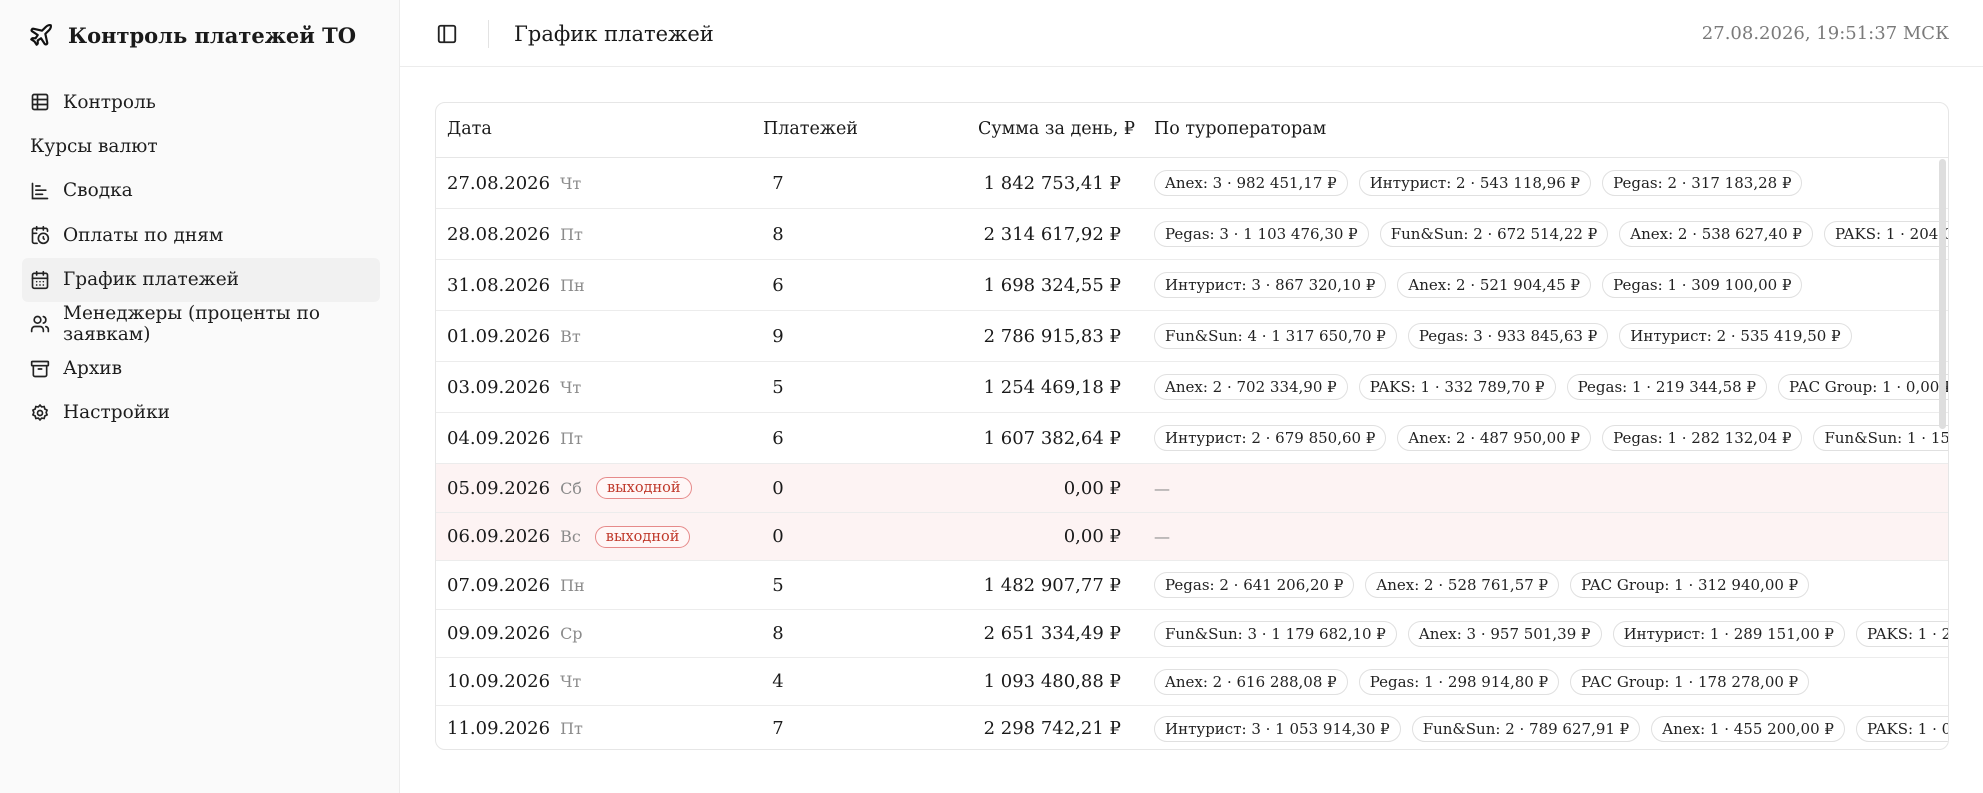  Describe the element at coordinates (570, 536) in the screenshot. I see `weekday-label: Вс` at that location.